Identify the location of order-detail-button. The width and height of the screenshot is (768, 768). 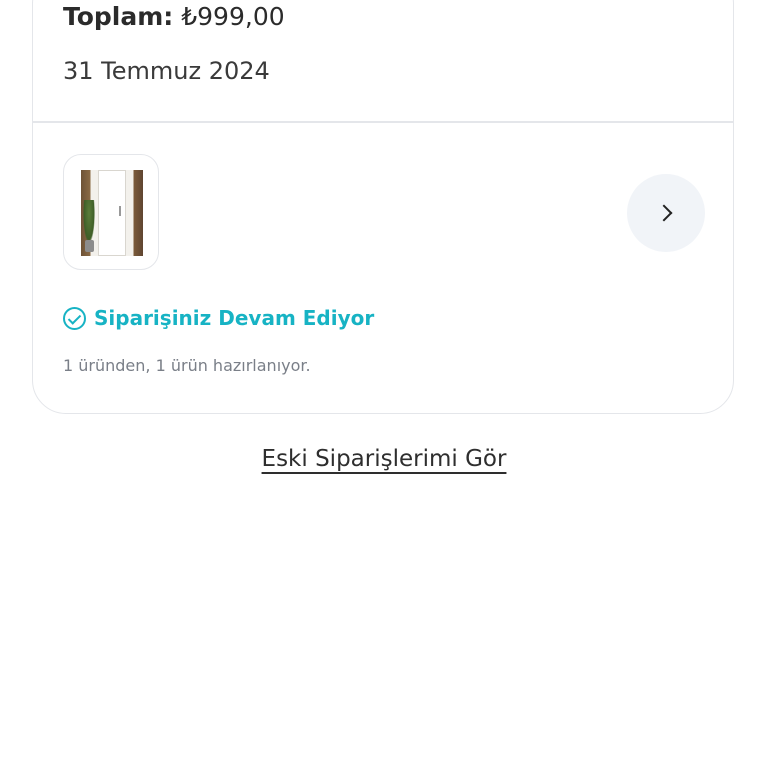
(666, 213).